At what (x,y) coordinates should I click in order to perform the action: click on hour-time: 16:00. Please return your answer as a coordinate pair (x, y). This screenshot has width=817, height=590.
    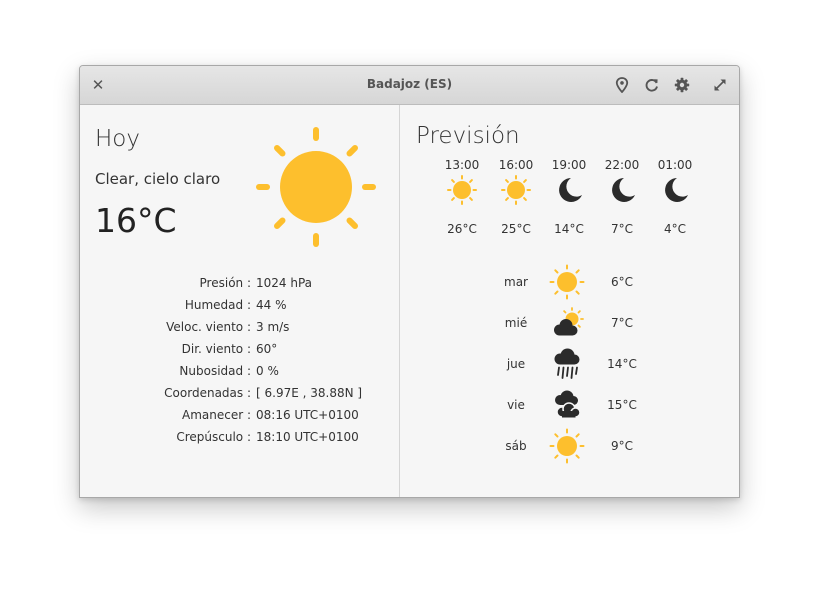
    Looking at the image, I should click on (516, 165).